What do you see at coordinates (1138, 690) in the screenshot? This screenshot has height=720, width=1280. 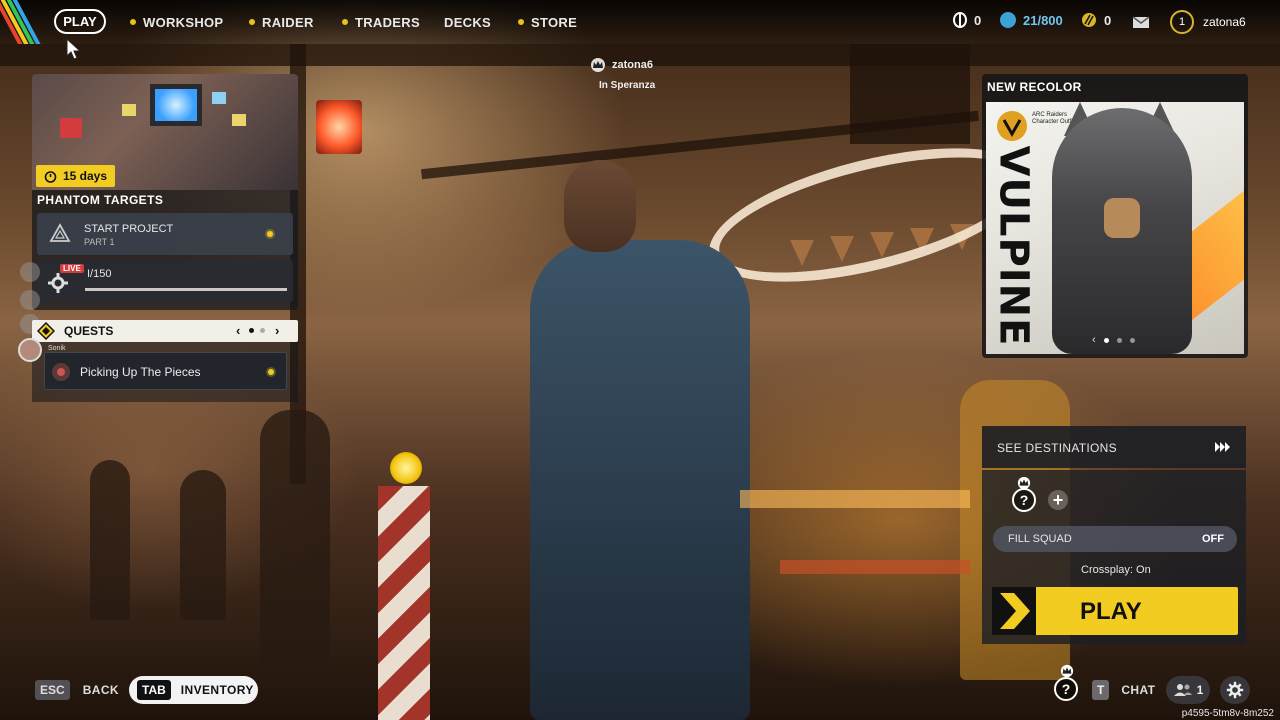 I see `chat-label: CHAT` at bounding box center [1138, 690].